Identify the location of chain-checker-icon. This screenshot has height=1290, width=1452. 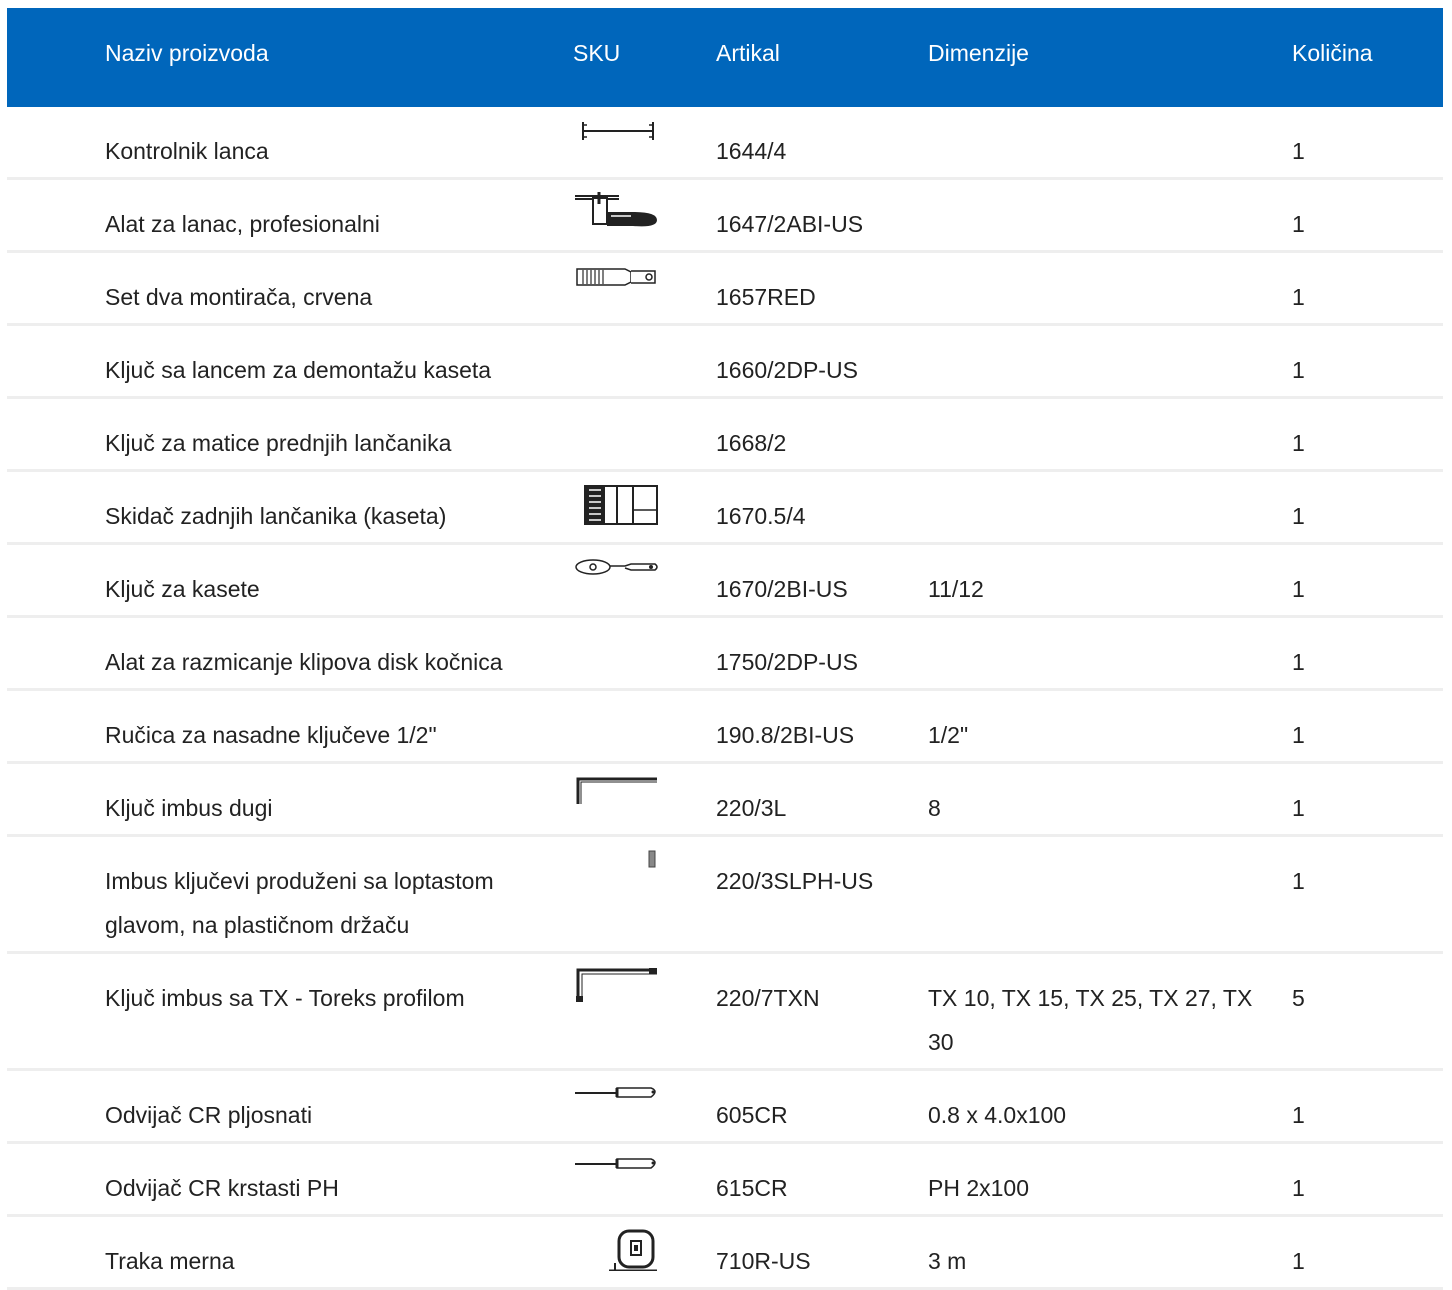
(618, 131).